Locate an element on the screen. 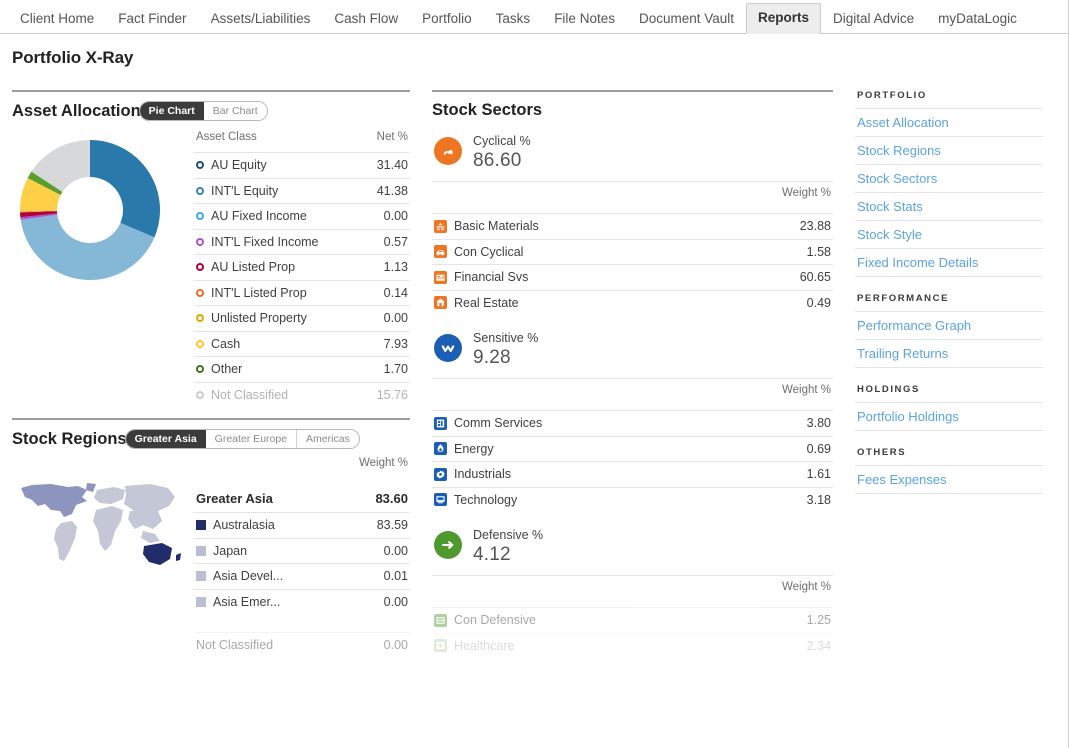  sector-label: Basic Materials is located at coordinates (496, 226).